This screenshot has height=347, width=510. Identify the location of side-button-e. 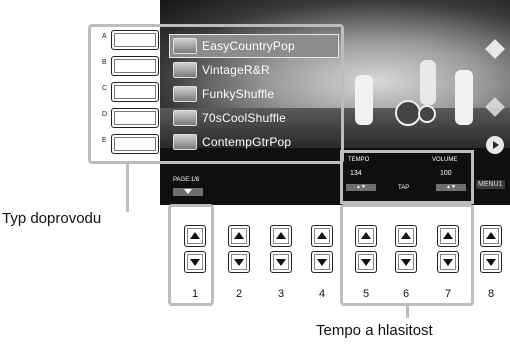
(135, 144).